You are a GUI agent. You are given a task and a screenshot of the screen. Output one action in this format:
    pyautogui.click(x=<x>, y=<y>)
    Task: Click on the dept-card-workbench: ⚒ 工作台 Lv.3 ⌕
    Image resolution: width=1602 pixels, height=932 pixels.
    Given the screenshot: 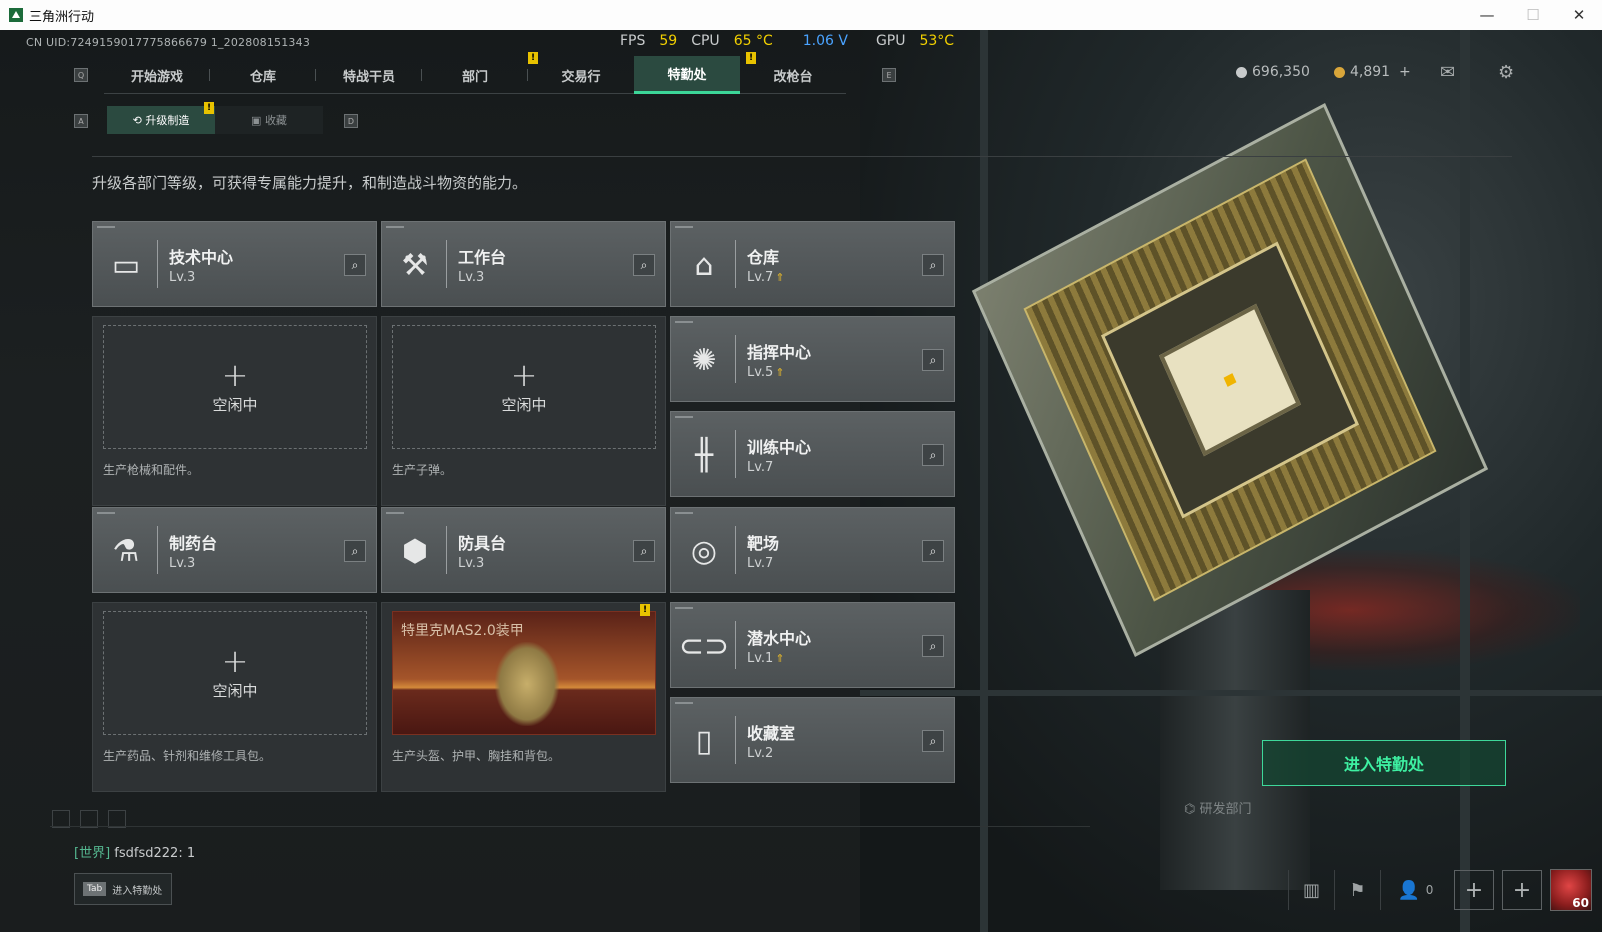 What is the action you would take?
    pyautogui.click(x=523, y=264)
    